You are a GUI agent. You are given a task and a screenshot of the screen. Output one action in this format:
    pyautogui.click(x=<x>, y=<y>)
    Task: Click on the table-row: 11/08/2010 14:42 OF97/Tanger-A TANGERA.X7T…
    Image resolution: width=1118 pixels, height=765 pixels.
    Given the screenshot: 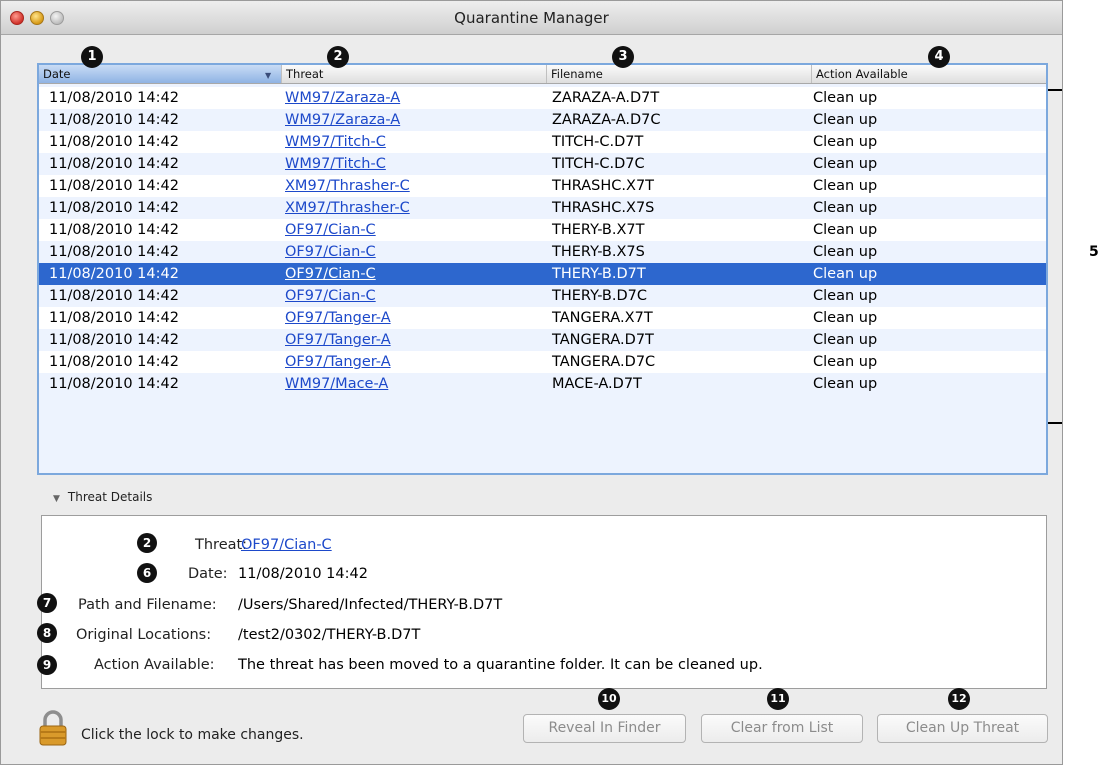 What is the action you would take?
    pyautogui.click(x=542, y=318)
    